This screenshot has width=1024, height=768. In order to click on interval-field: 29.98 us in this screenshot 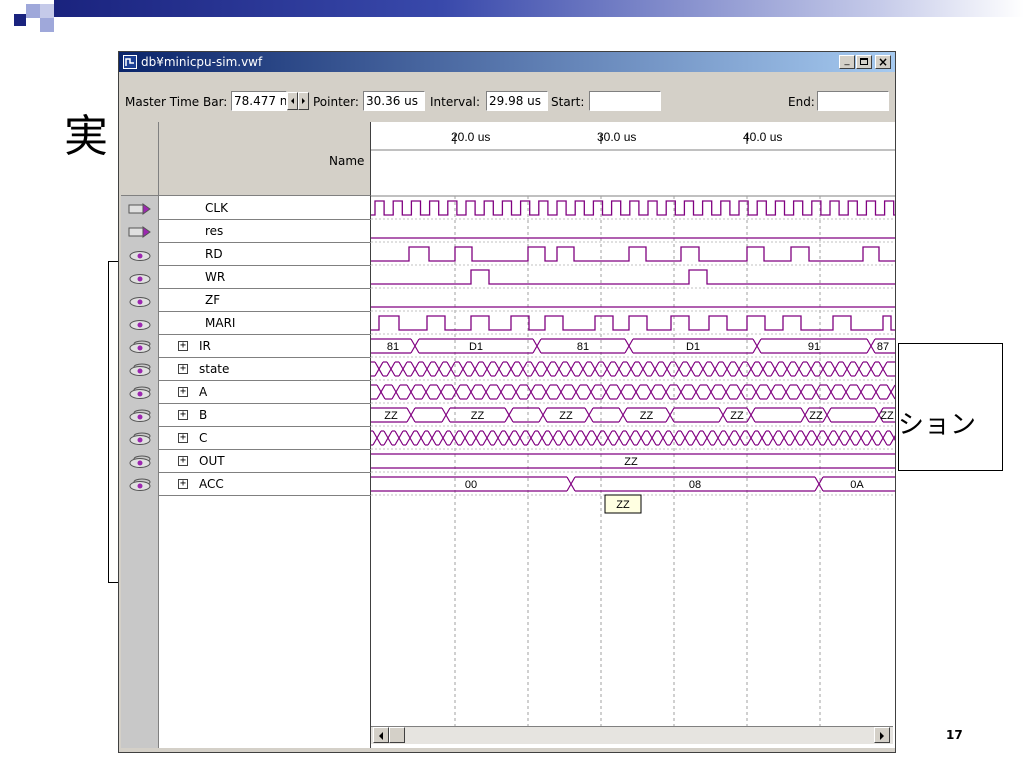, I will do `click(517, 101)`.